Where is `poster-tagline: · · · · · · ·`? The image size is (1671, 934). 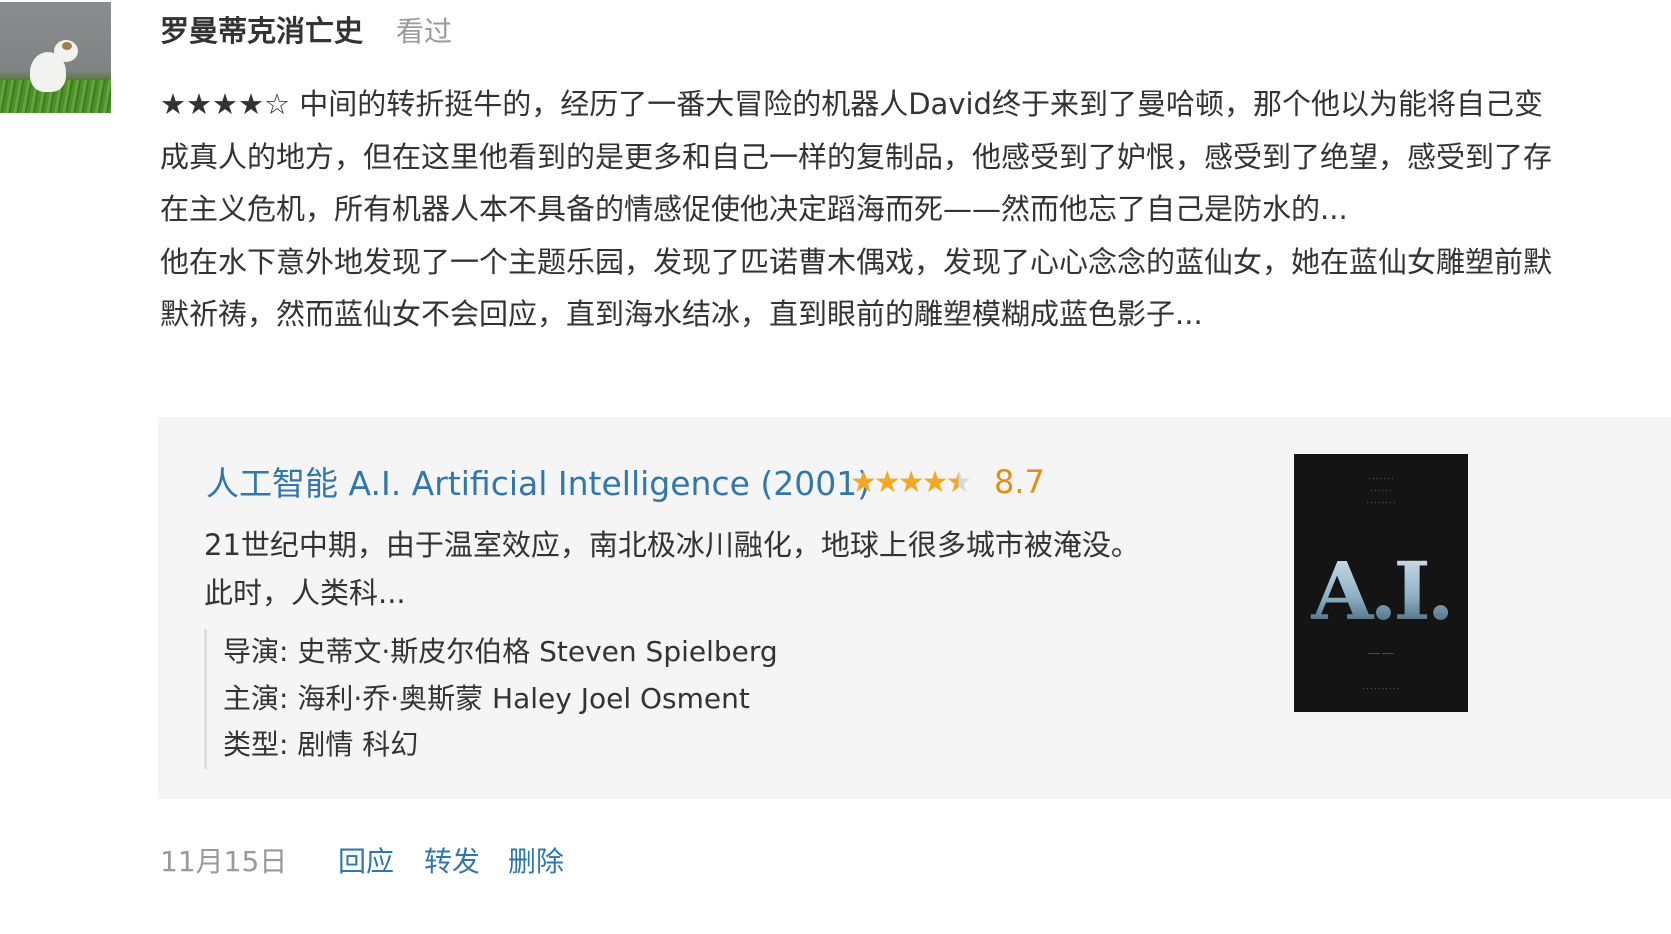 poster-tagline: · · · · · · · is located at coordinates (1381, 479).